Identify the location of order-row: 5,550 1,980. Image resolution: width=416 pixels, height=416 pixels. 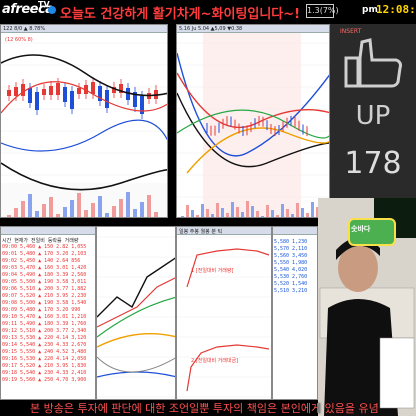
(290, 263).